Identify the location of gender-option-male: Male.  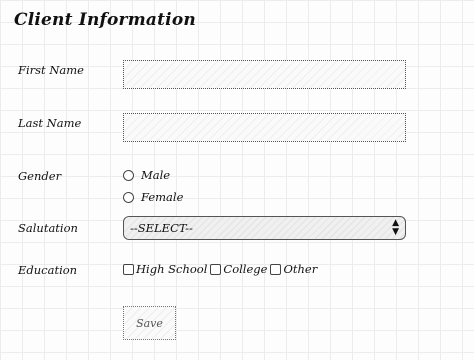
(146, 175).